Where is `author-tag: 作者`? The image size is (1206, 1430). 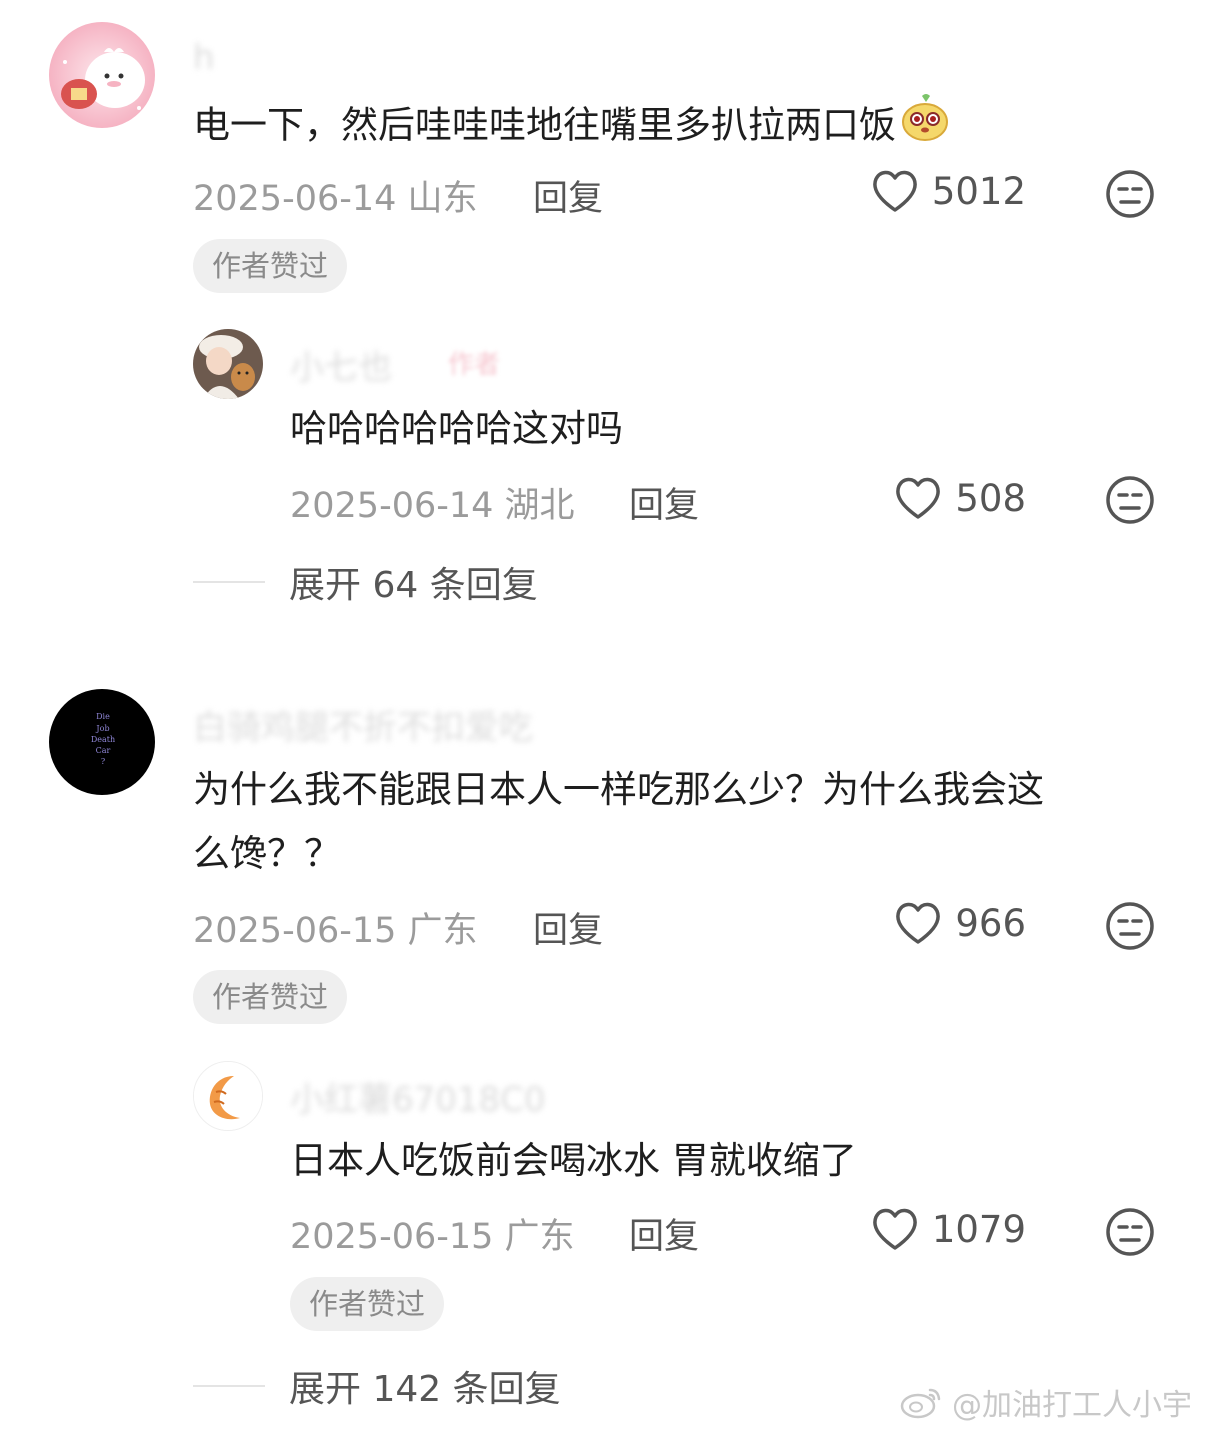
author-tag: 作者 is located at coordinates (474, 365).